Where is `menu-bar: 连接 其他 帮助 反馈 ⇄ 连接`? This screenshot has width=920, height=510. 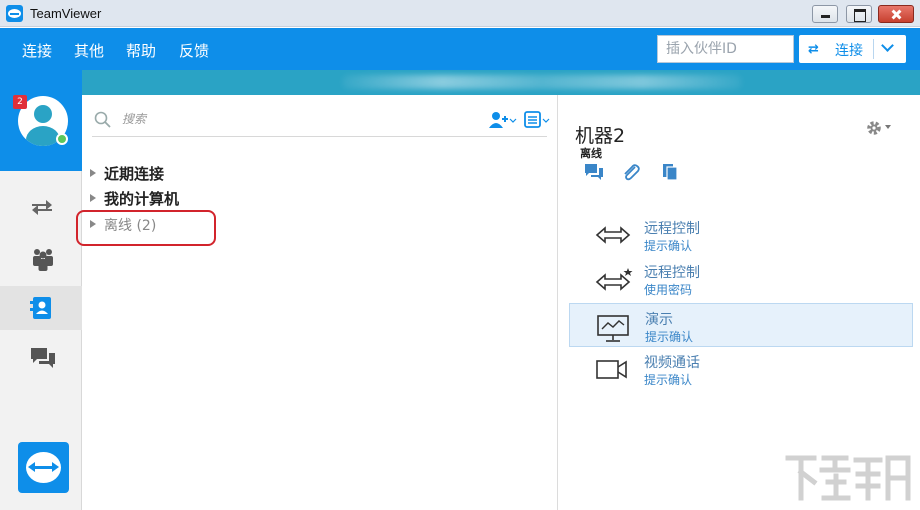
menu-bar: 连接 其他 帮助 反馈 ⇄ 连接 is located at coordinates (460, 49).